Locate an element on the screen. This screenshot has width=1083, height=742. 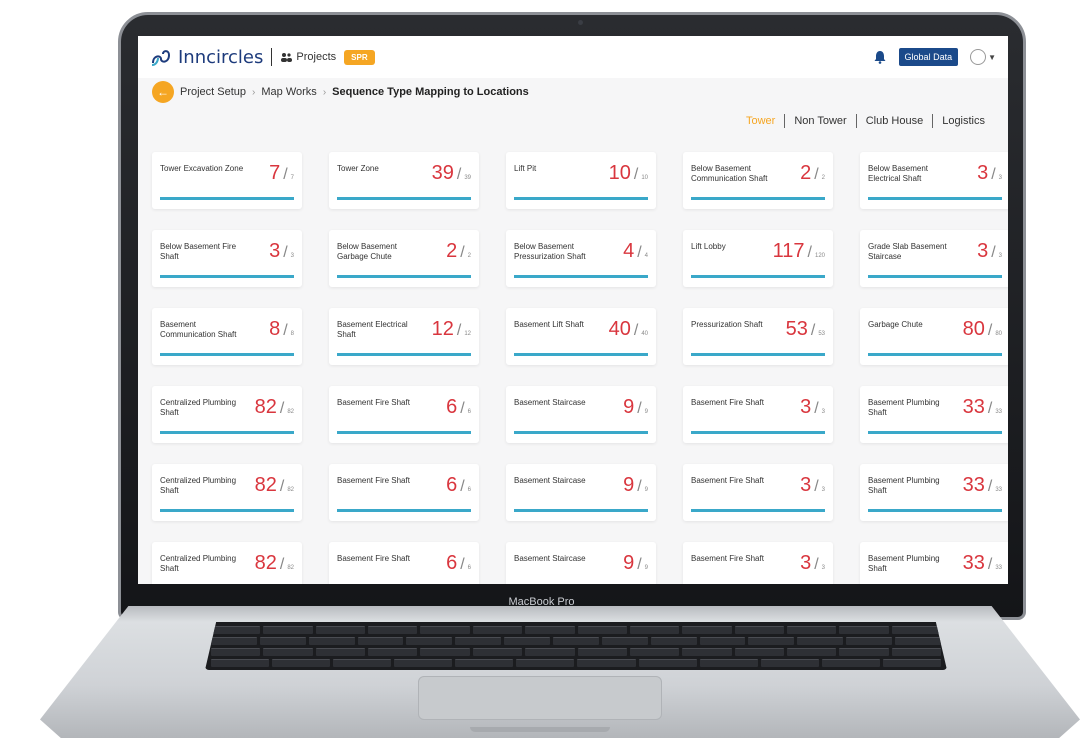
sequence-card: Grade Slab Basement Staircase 3/3 is located at coordinates (934, 258).